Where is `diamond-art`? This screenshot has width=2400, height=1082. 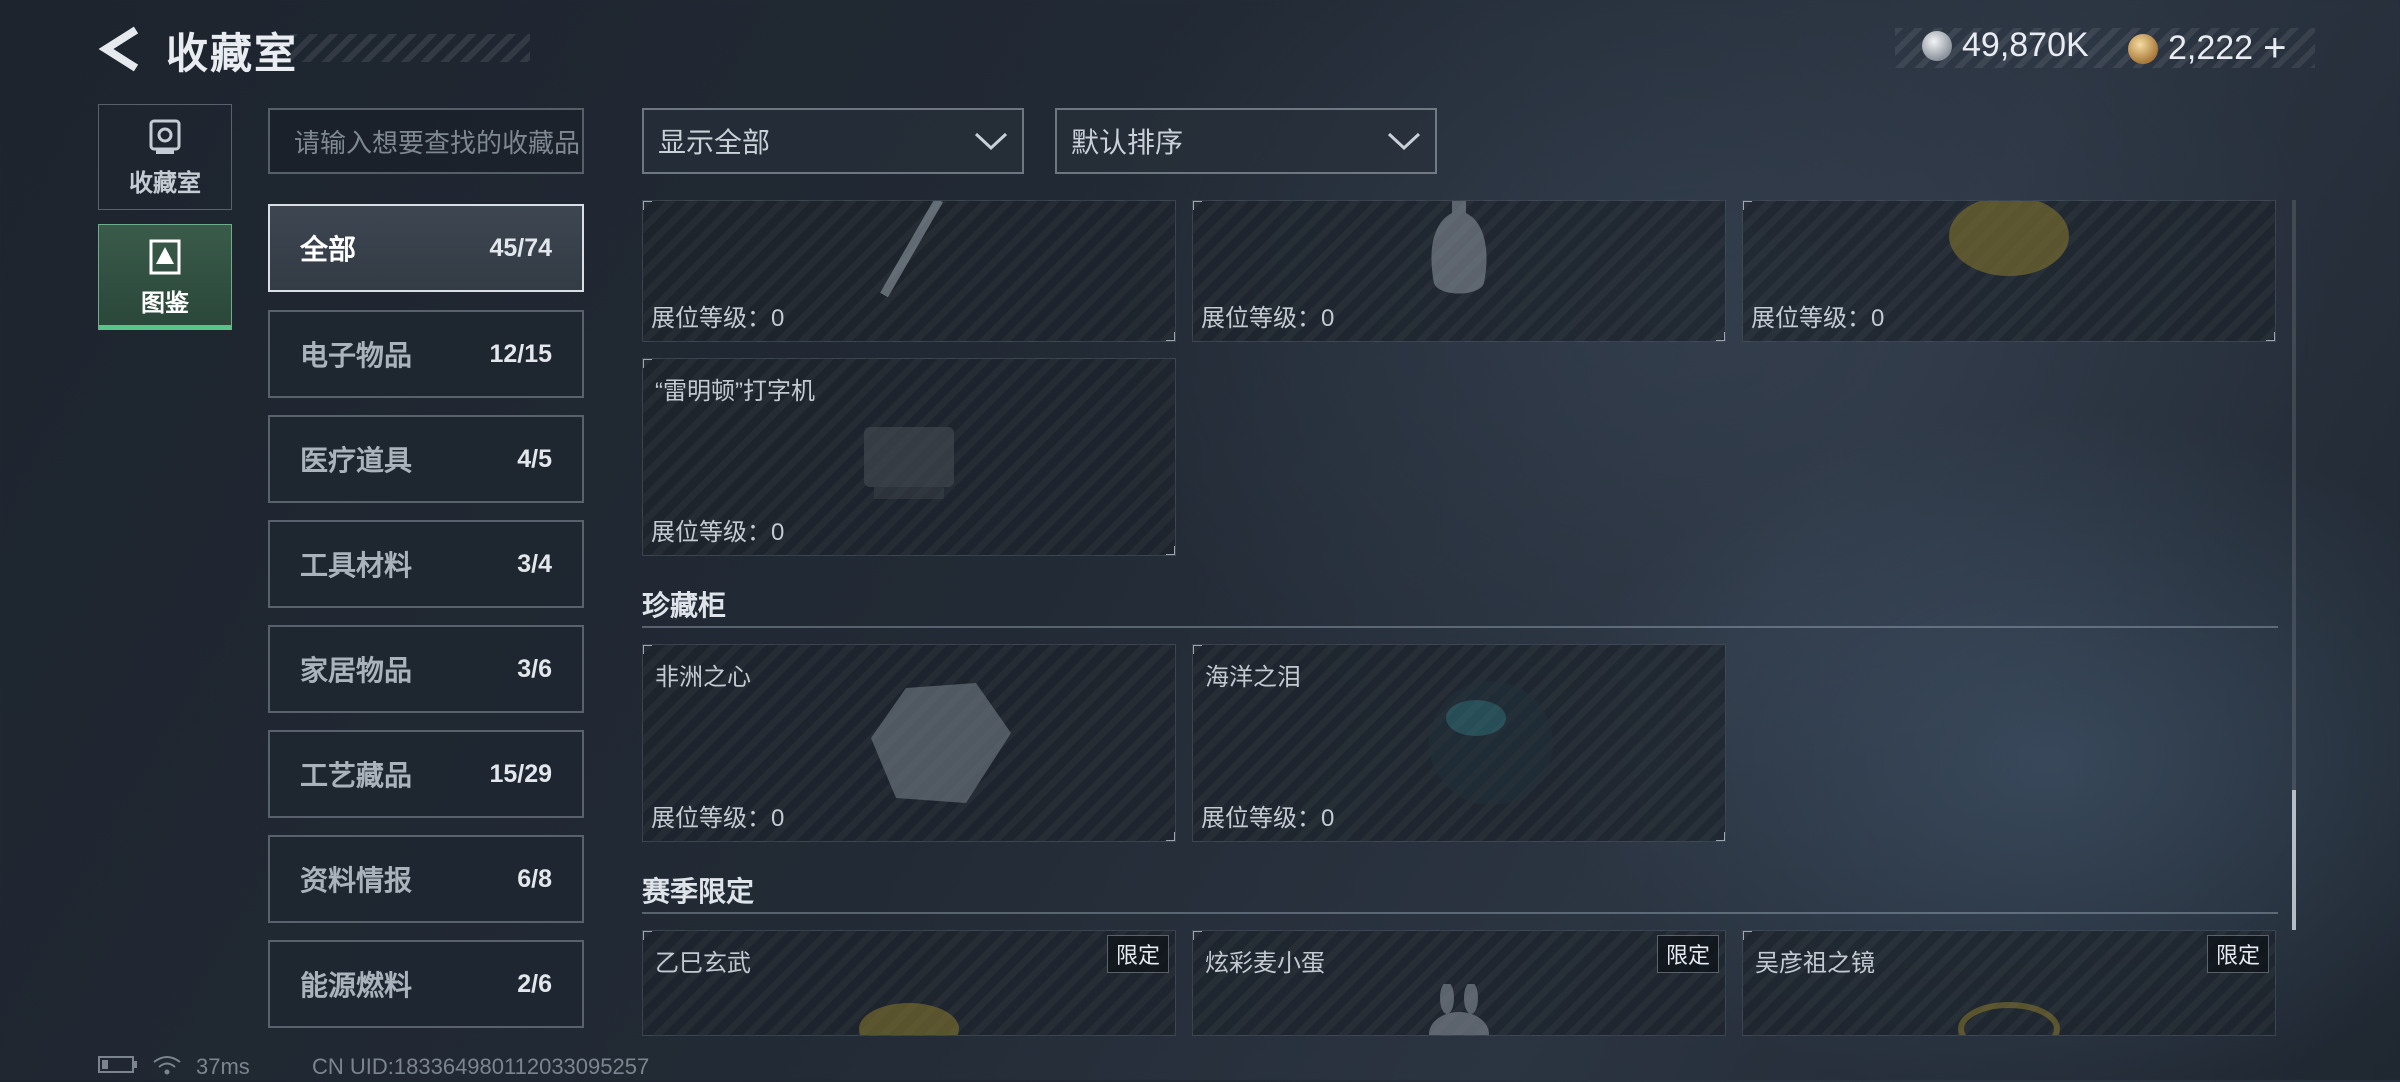
diamond-art is located at coordinates (940, 743).